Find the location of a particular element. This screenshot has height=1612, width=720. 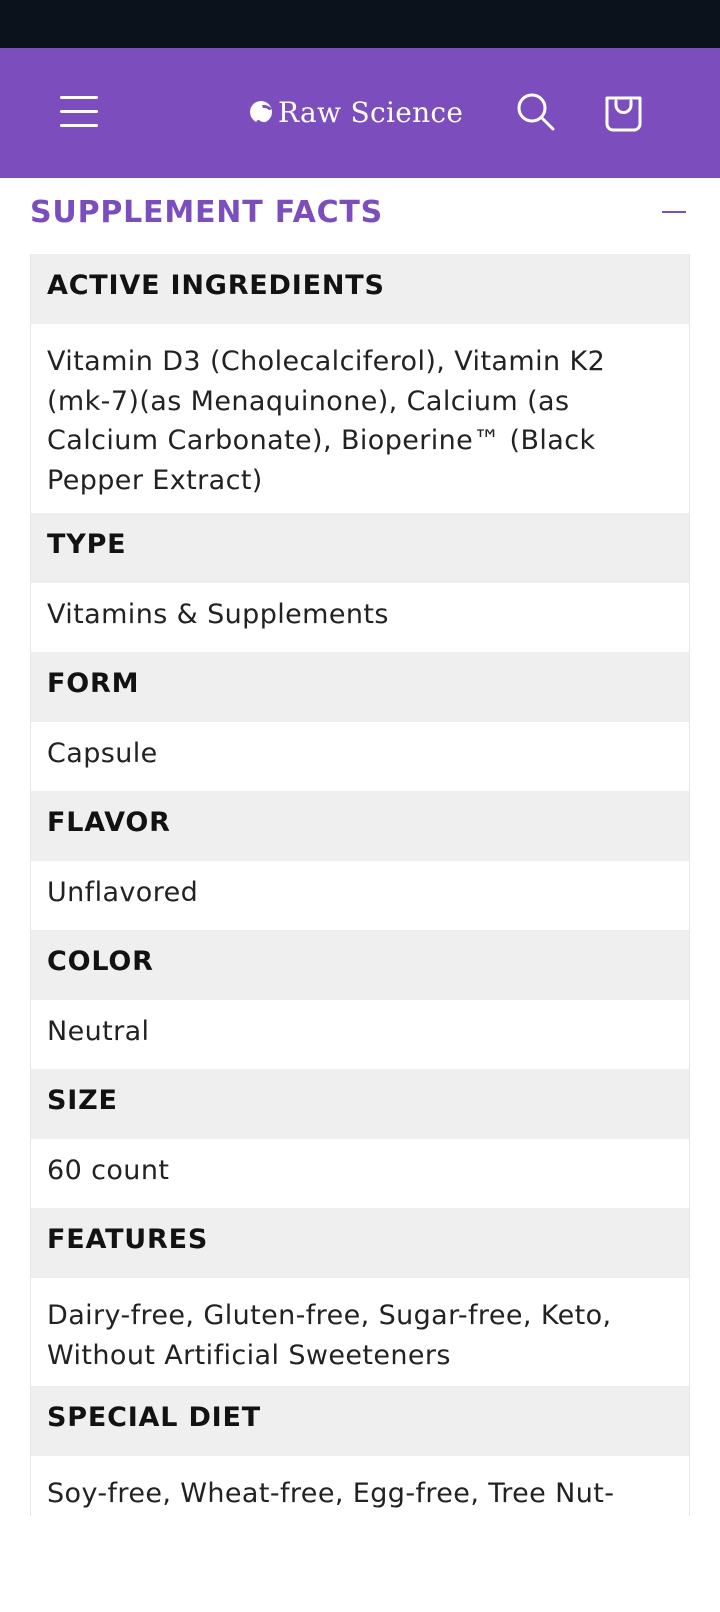

fact-label-type: TYPE is located at coordinates (360, 548).